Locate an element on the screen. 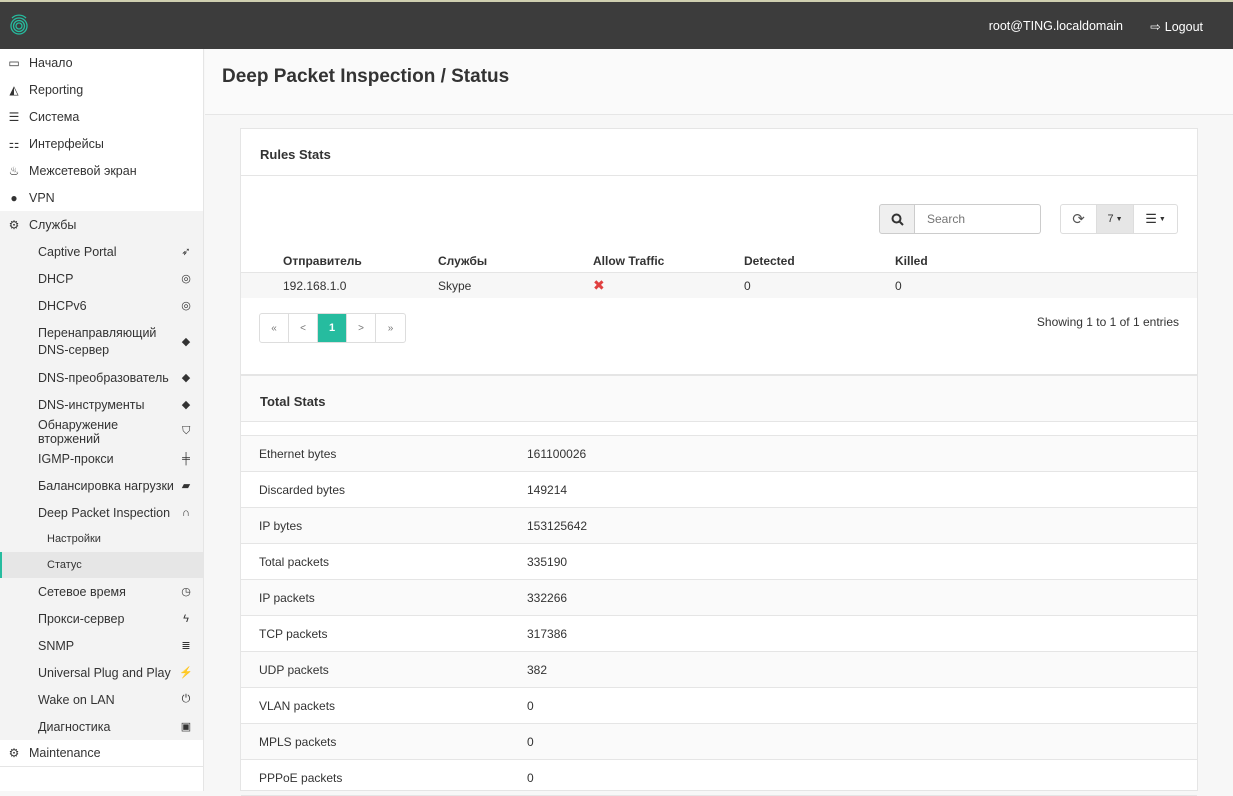  page-size-dropdown: 7 ▼ is located at coordinates (1115, 219).